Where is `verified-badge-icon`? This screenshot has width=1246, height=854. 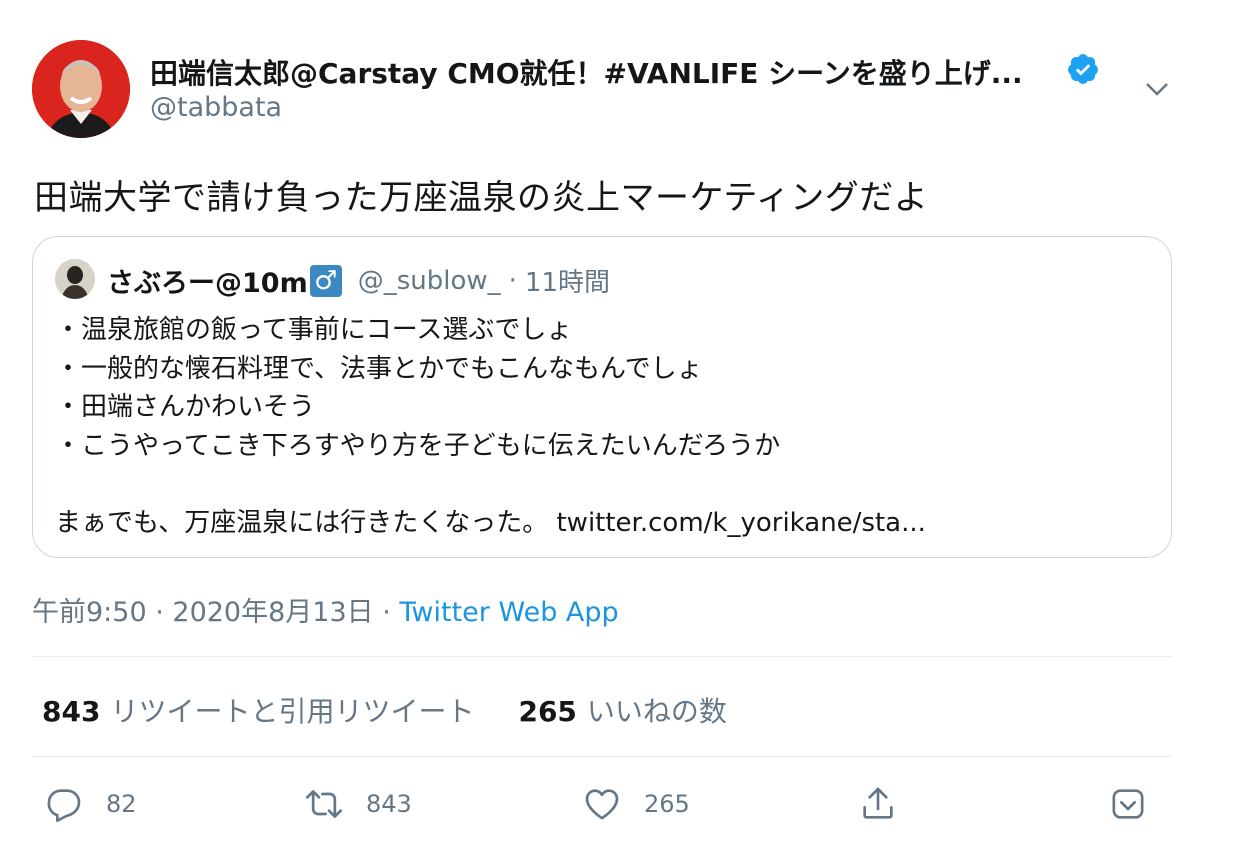
verified-badge-icon is located at coordinates (1083, 69).